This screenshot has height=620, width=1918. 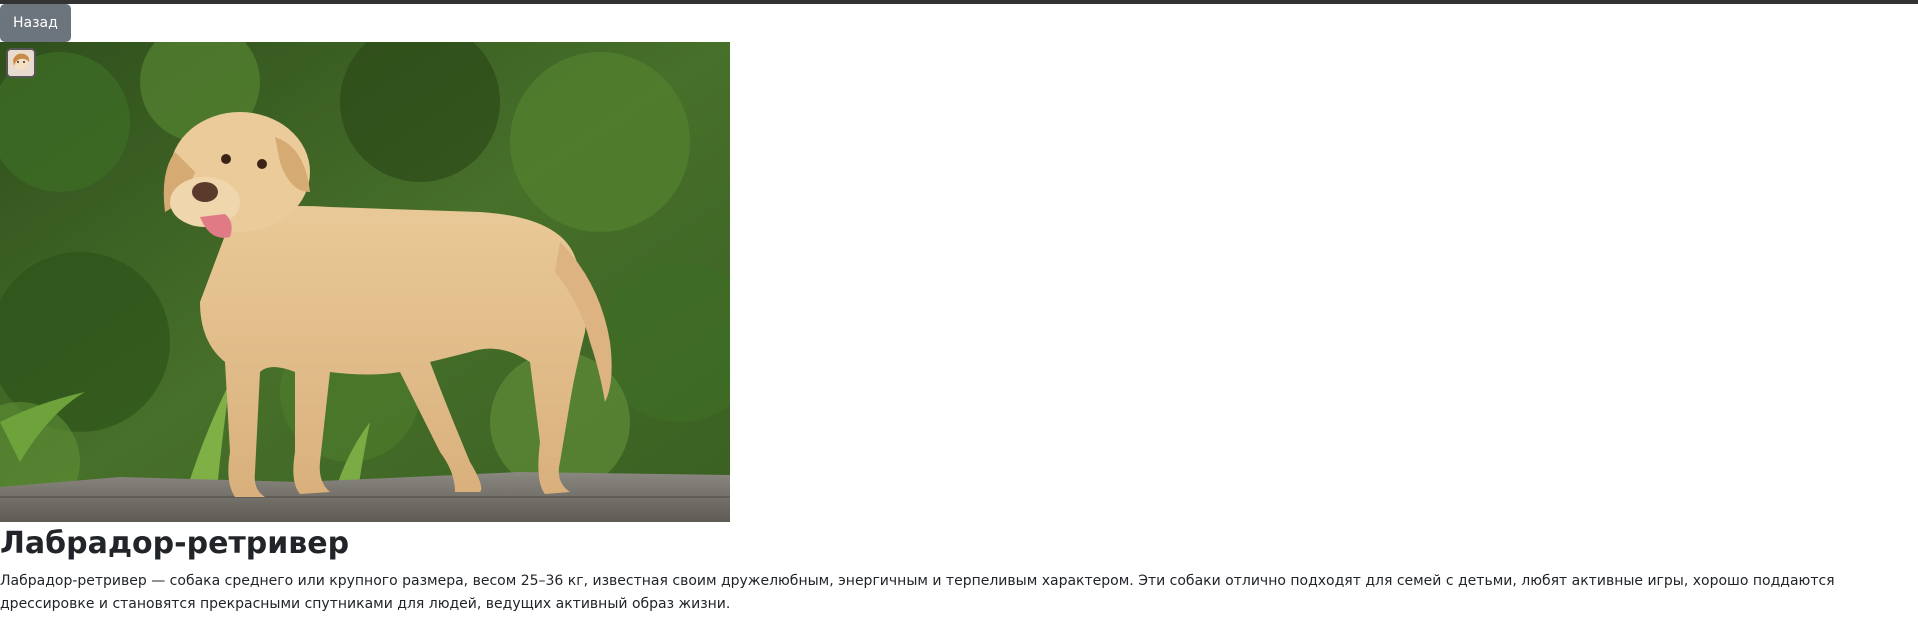 What do you see at coordinates (35, 23) in the screenshot?
I see `back-button: Назад` at bounding box center [35, 23].